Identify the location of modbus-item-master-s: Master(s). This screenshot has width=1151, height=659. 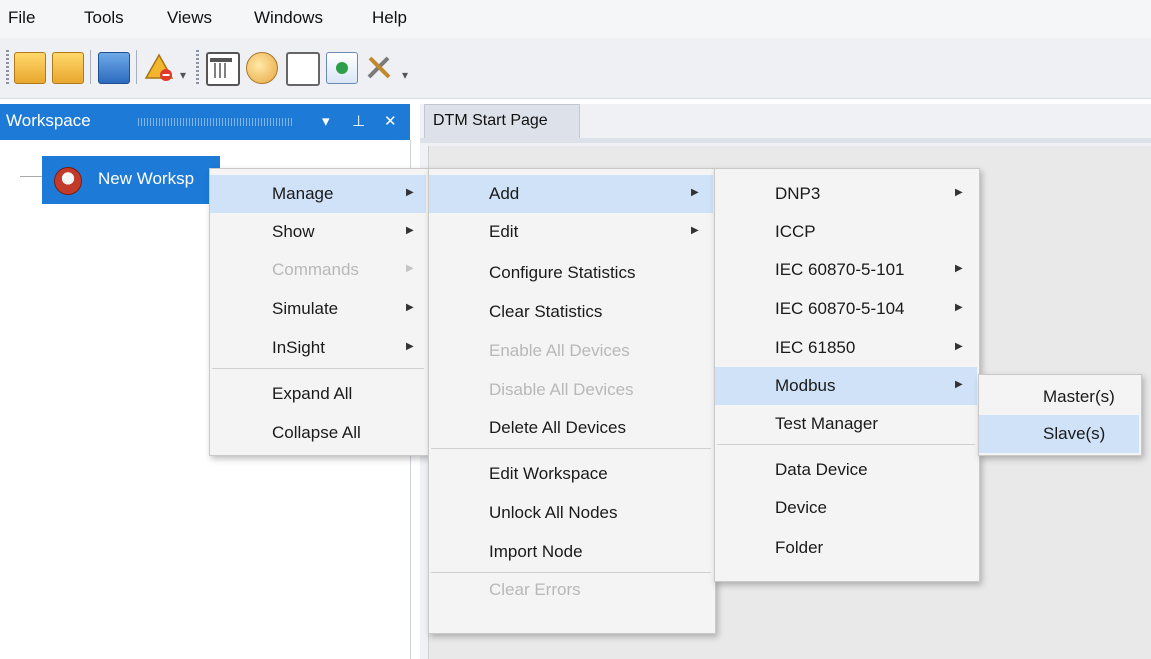
(1059, 397).